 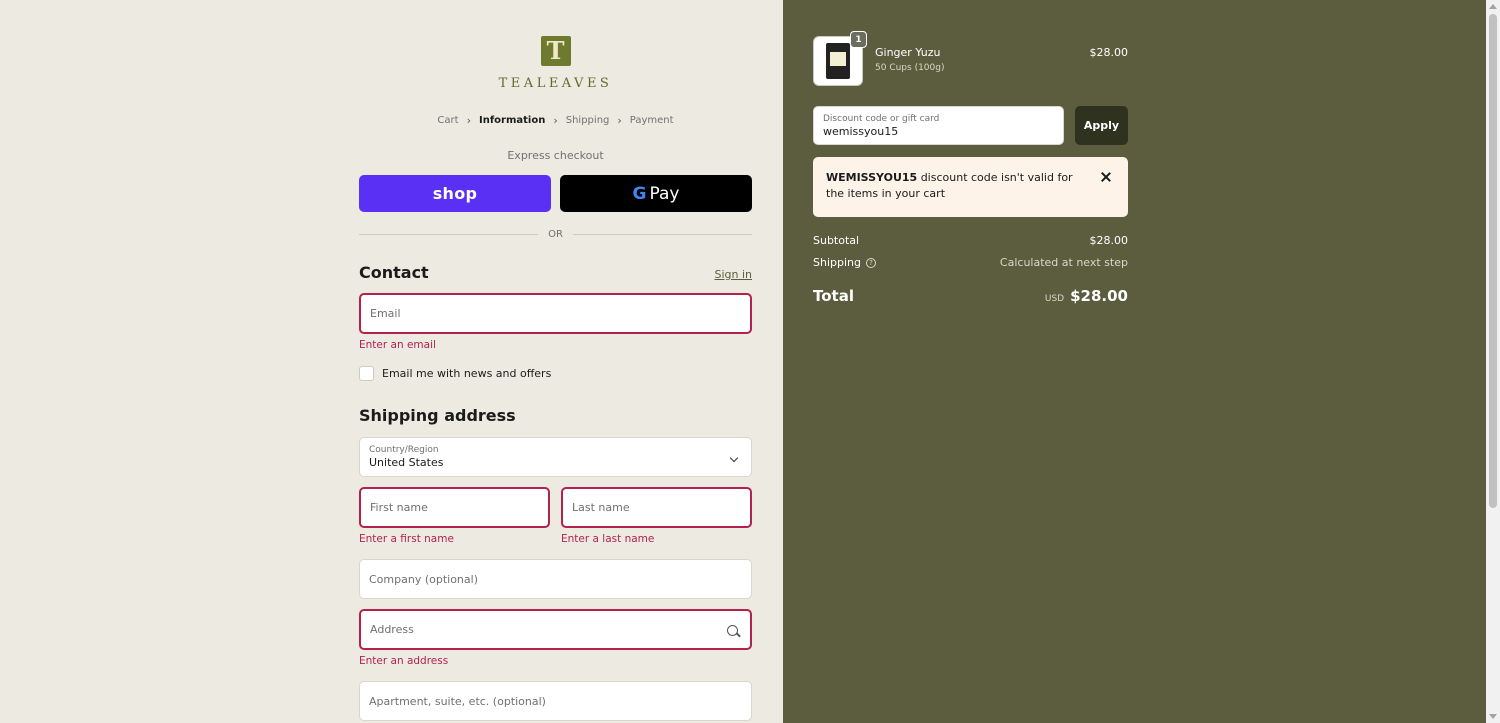 I want to click on brand-logo: T TEALEAVES, so click(x=555, y=63).